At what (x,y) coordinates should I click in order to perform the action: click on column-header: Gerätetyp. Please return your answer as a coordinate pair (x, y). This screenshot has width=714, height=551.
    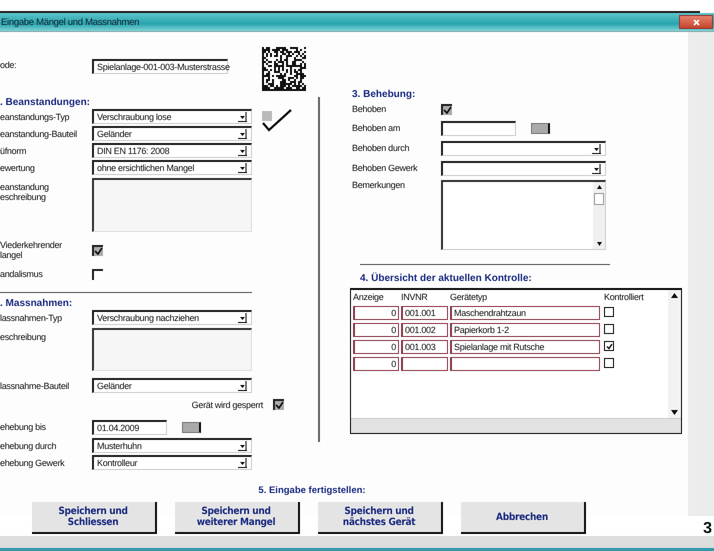
    Looking at the image, I should click on (469, 297).